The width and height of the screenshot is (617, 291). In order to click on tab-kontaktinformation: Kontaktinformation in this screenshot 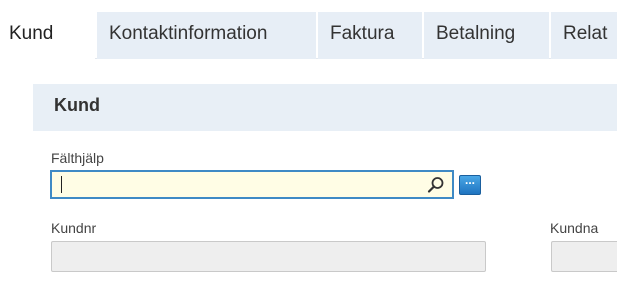, I will do `click(206, 35)`.